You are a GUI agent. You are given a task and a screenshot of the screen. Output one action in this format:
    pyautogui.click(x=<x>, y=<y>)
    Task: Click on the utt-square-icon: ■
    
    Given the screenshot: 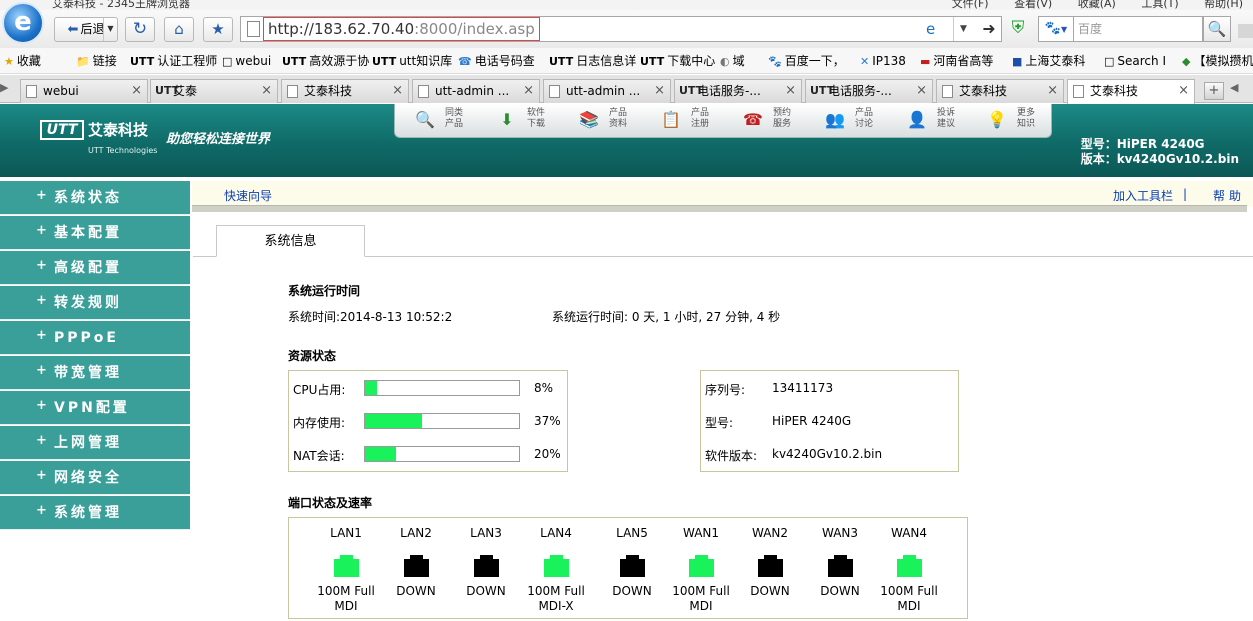 What is the action you would take?
    pyautogui.click(x=1017, y=61)
    